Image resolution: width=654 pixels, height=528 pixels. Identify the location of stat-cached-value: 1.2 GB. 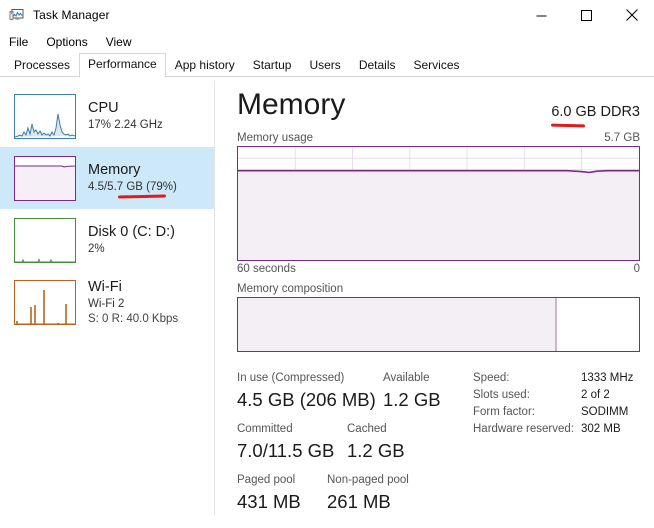
(376, 450).